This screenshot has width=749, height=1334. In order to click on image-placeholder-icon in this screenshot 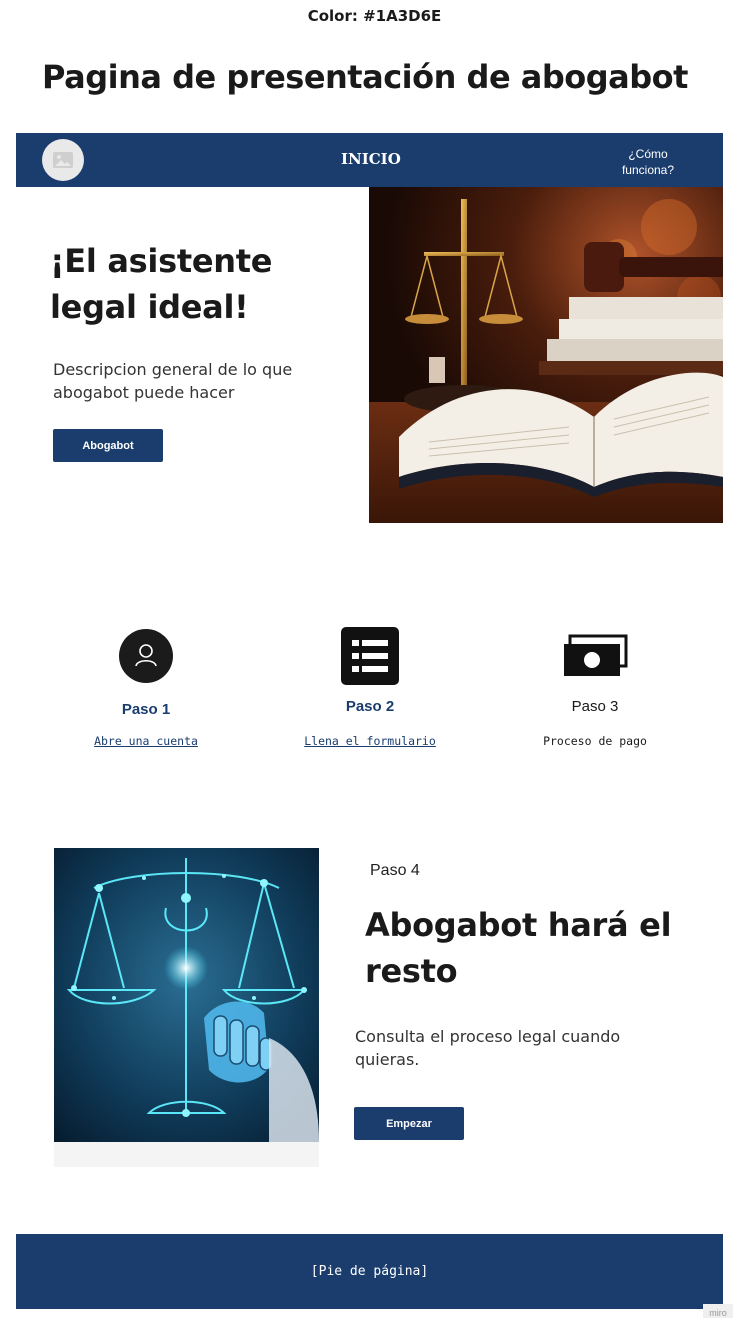, I will do `click(63, 160)`.